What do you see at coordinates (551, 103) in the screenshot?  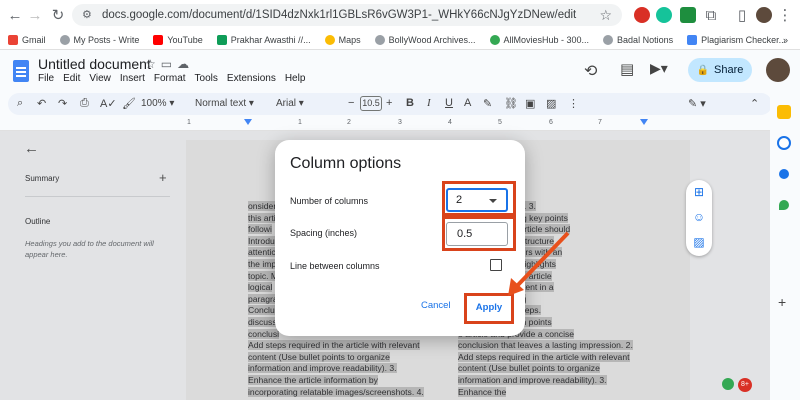 I see `image-icon: ▨` at bounding box center [551, 103].